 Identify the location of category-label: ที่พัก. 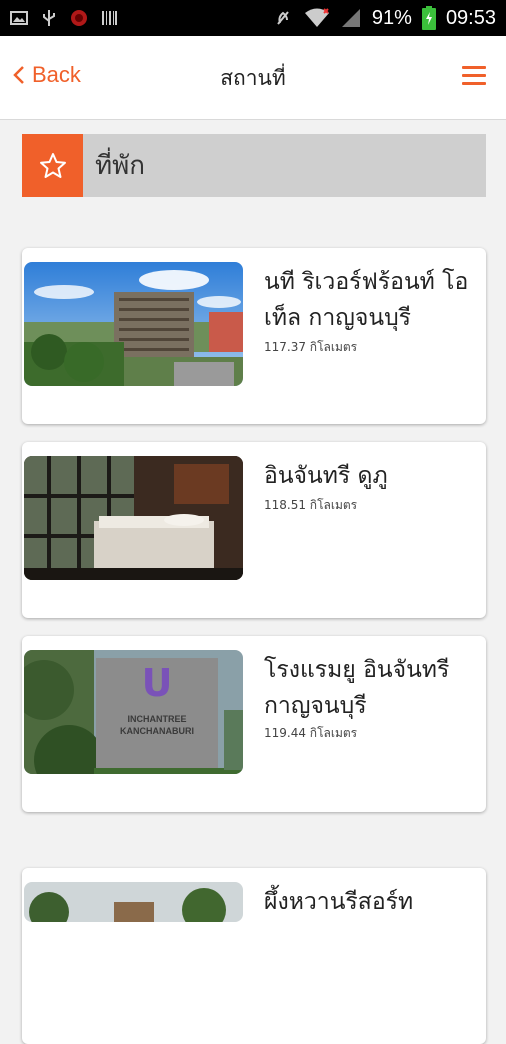
(120, 166).